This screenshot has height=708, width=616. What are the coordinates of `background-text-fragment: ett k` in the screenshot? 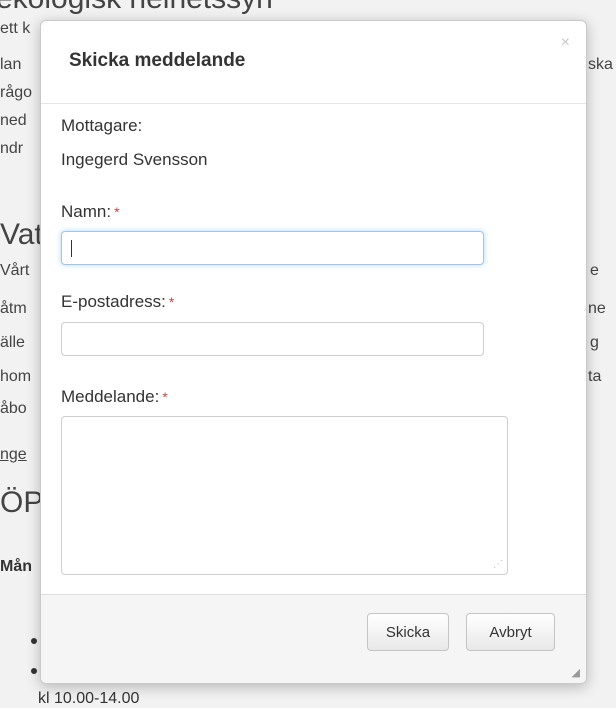 It's located at (15, 28).